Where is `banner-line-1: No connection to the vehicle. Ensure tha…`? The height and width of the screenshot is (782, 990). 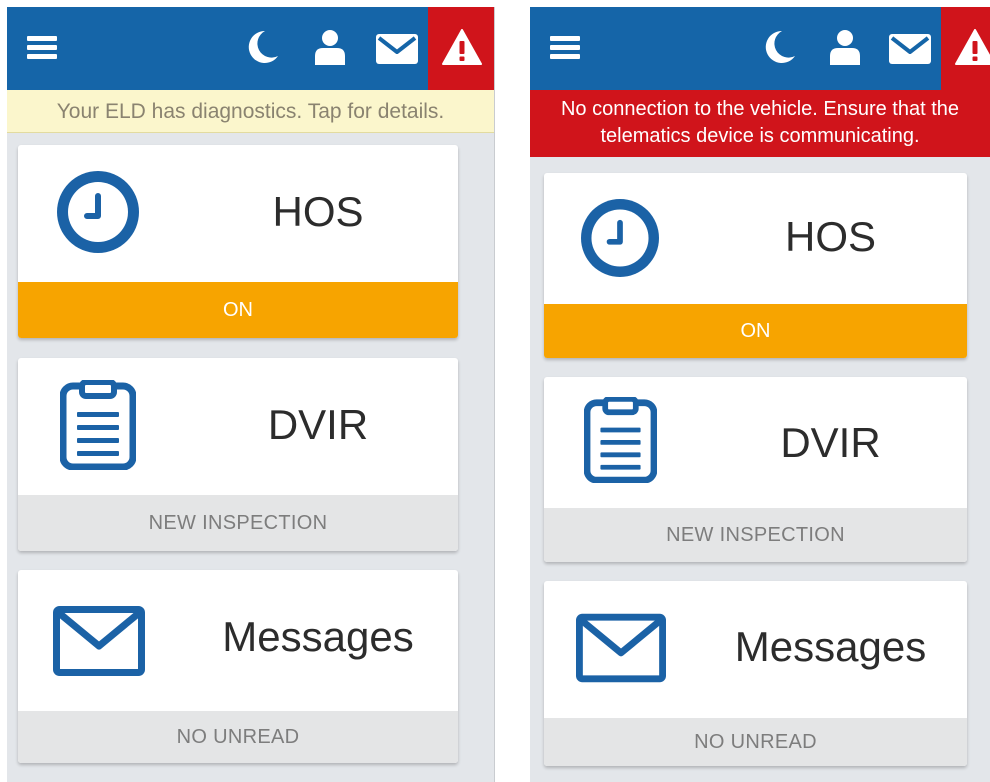 banner-line-1: No connection to the vehicle. Ensure tha… is located at coordinates (760, 109).